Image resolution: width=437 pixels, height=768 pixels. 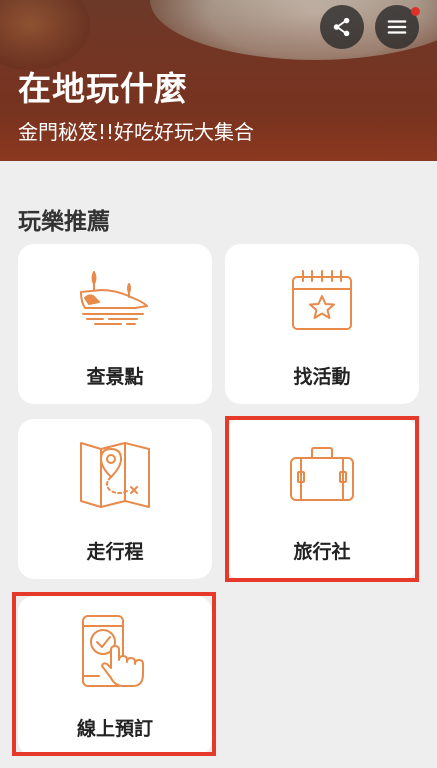 I want to click on card-label: 查景點, so click(x=115, y=377).